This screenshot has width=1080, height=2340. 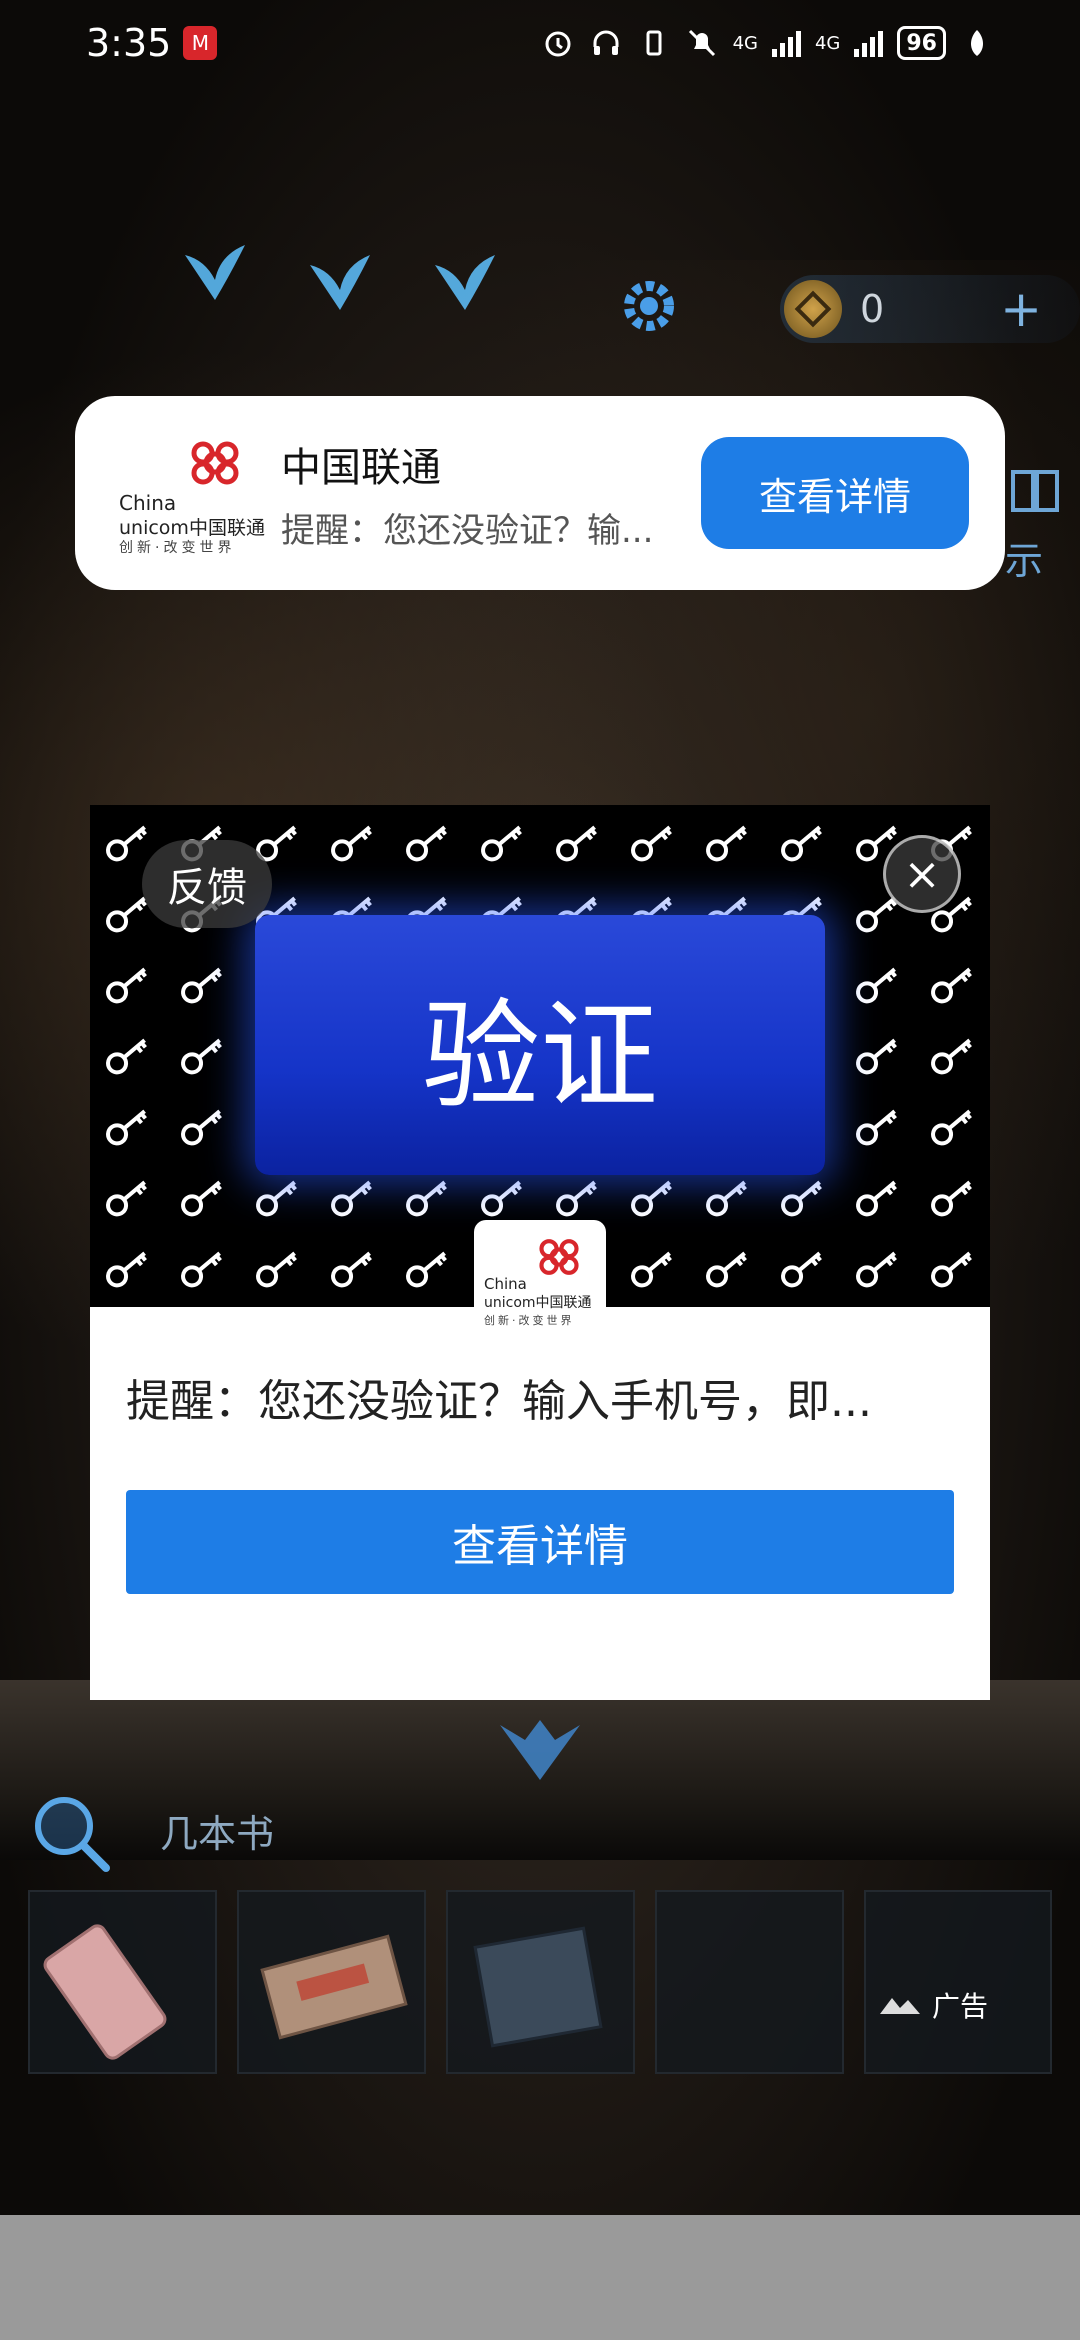 I want to click on notification-title: 中国联通, so click(x=361, y=467).